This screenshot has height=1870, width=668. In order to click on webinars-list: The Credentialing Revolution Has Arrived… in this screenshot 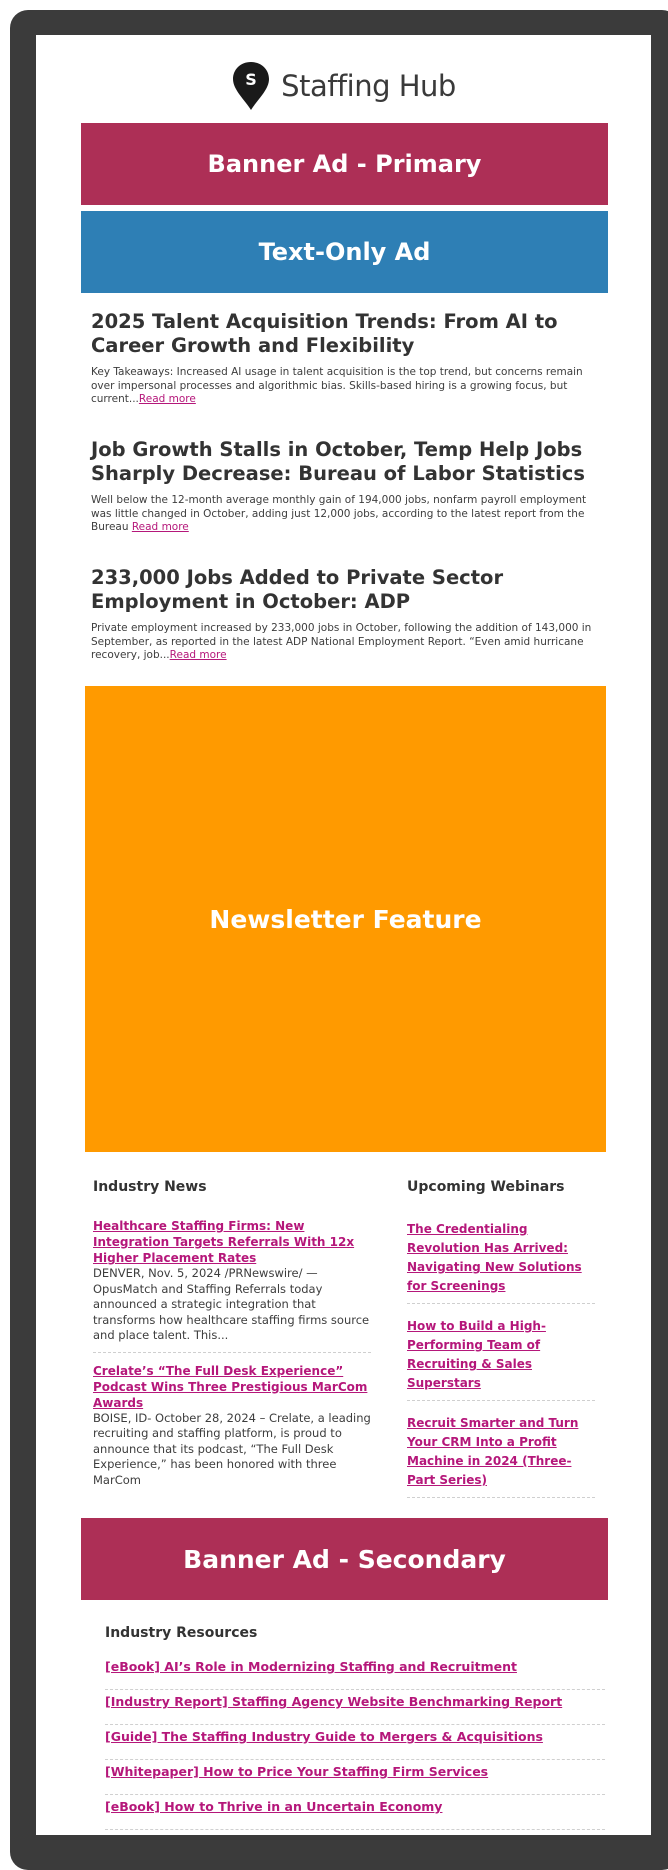, I will do `click(501, 1363)`.